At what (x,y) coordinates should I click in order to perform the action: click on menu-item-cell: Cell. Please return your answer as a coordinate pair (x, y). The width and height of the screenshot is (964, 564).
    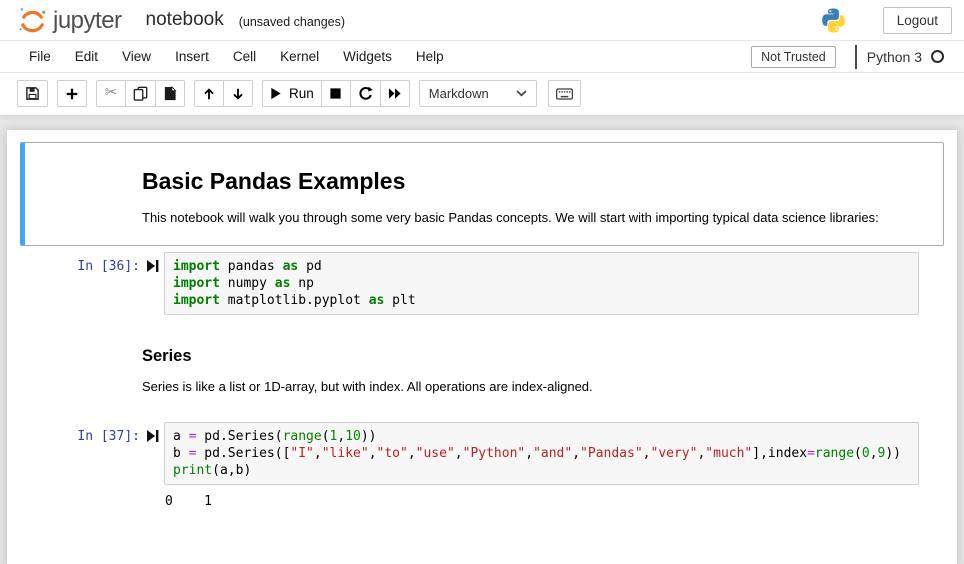
    Looking at the image, I should click on (244, 56).